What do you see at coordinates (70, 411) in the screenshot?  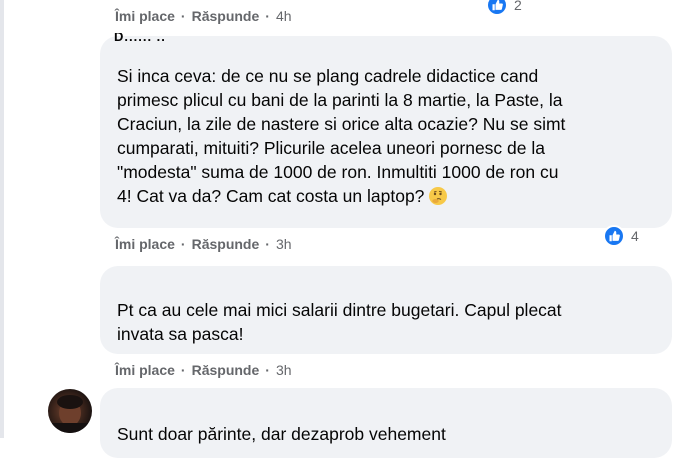 I see `avatar` at bounding box center [70, 411].